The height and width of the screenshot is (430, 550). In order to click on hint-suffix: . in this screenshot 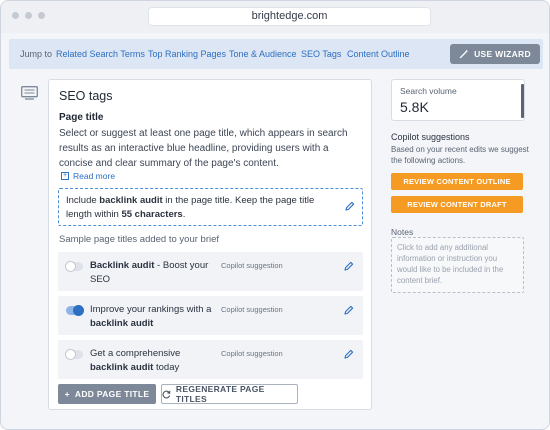, I will do `click(184, 214)`.